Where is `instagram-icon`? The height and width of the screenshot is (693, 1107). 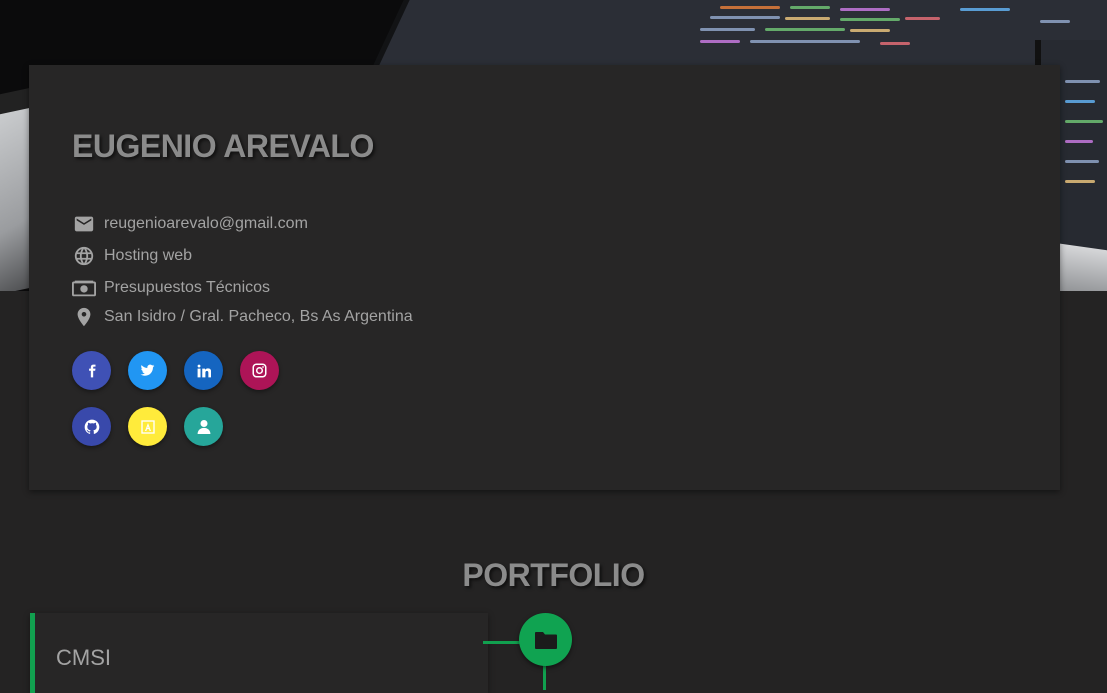 instagram-icon is located at coordinates (259, 370).